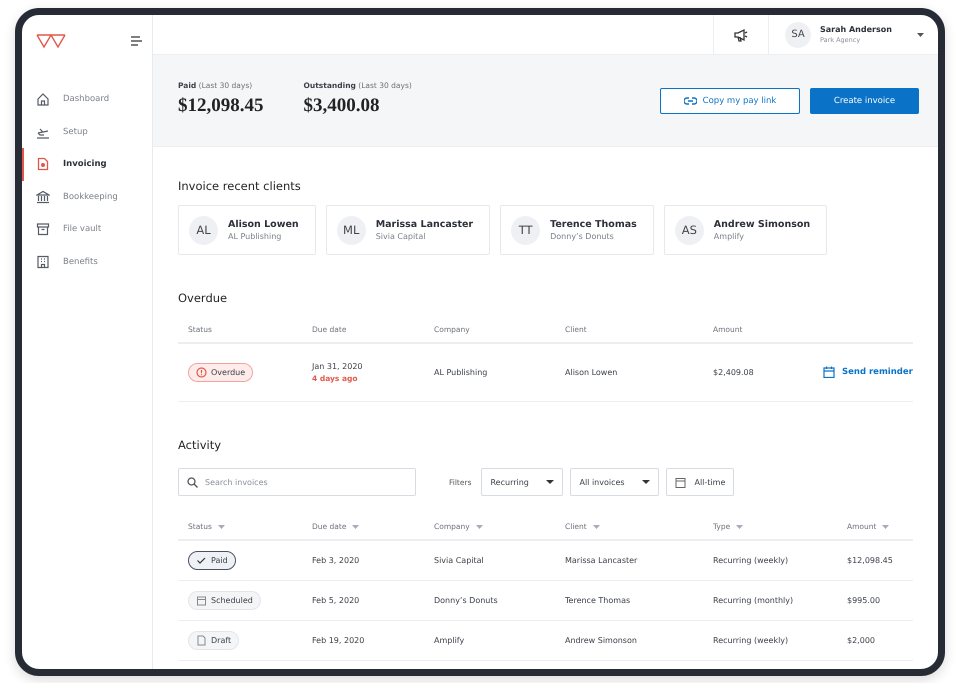 The width and height of the screenshot is (960, 683). I want to click on table-cell-text: $2,000, so click(861, 640).